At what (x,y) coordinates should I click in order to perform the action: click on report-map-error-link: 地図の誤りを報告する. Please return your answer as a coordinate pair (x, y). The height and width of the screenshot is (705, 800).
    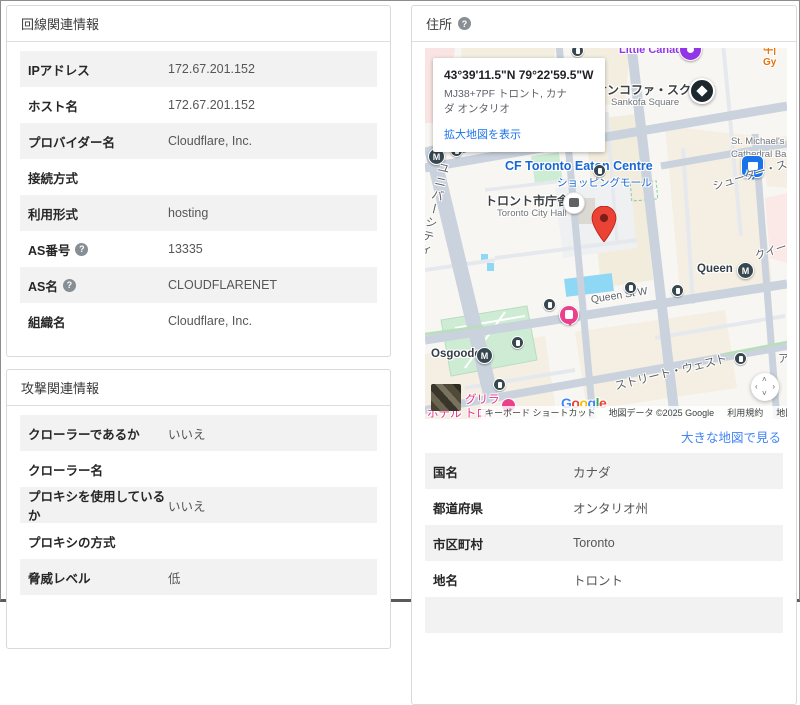
    Looking at the image, I should click on (781, 412).